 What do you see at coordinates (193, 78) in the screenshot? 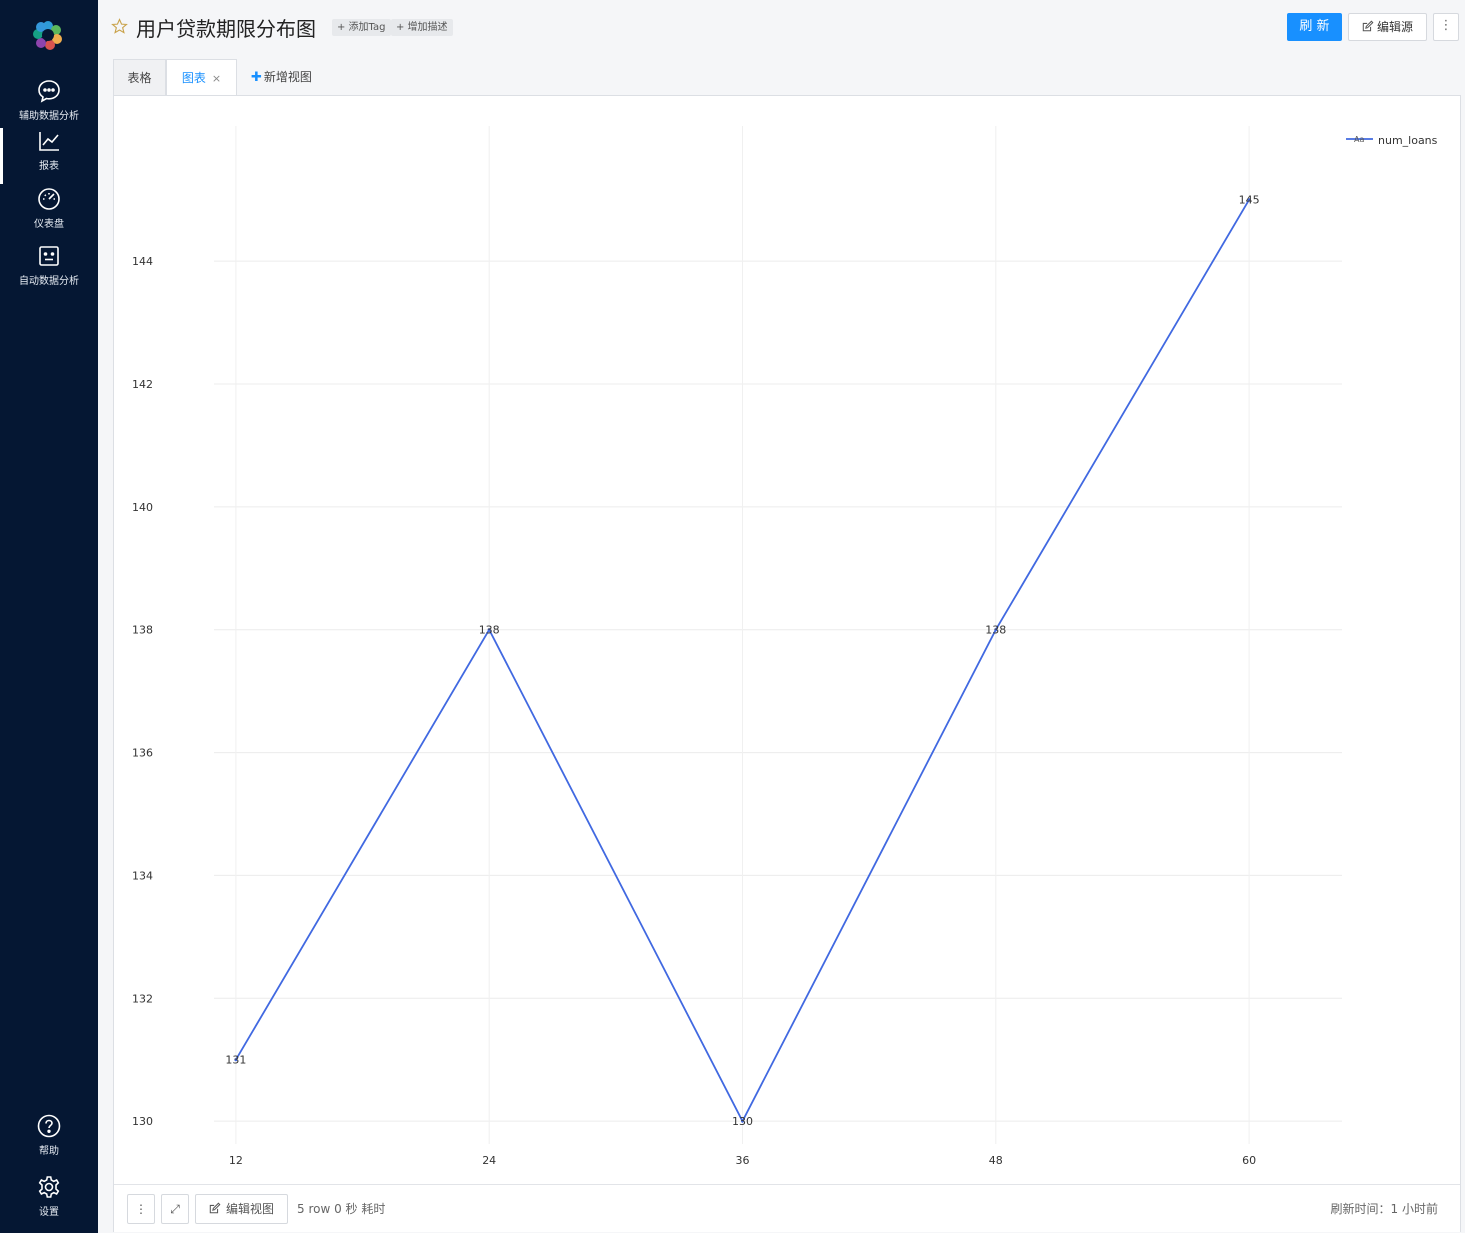
I see `tab-chart-label: 图表` at bounding box center [193, 78].